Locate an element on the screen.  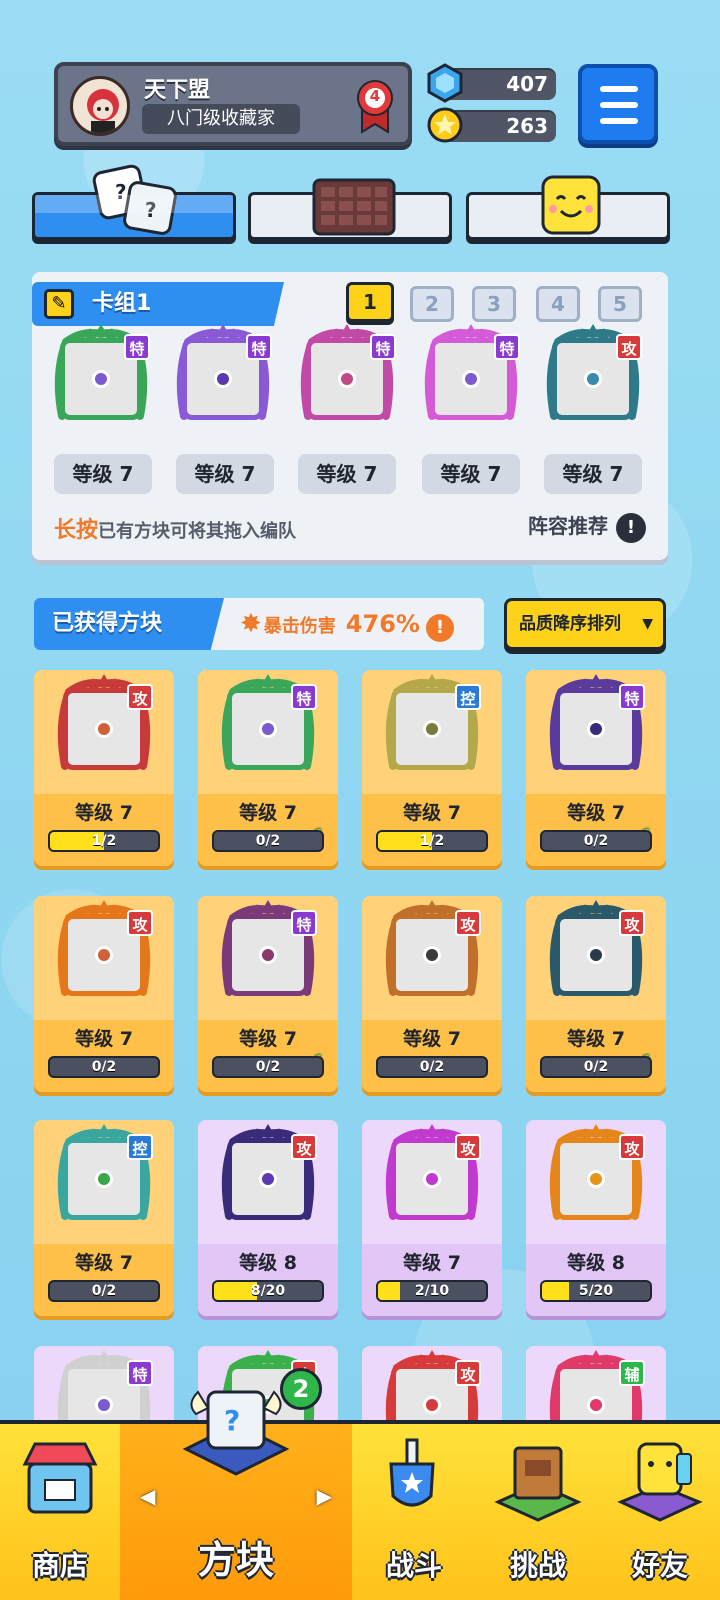
deck-name-tab: ✎ 卡组1 is located at coordinates (158, 304).